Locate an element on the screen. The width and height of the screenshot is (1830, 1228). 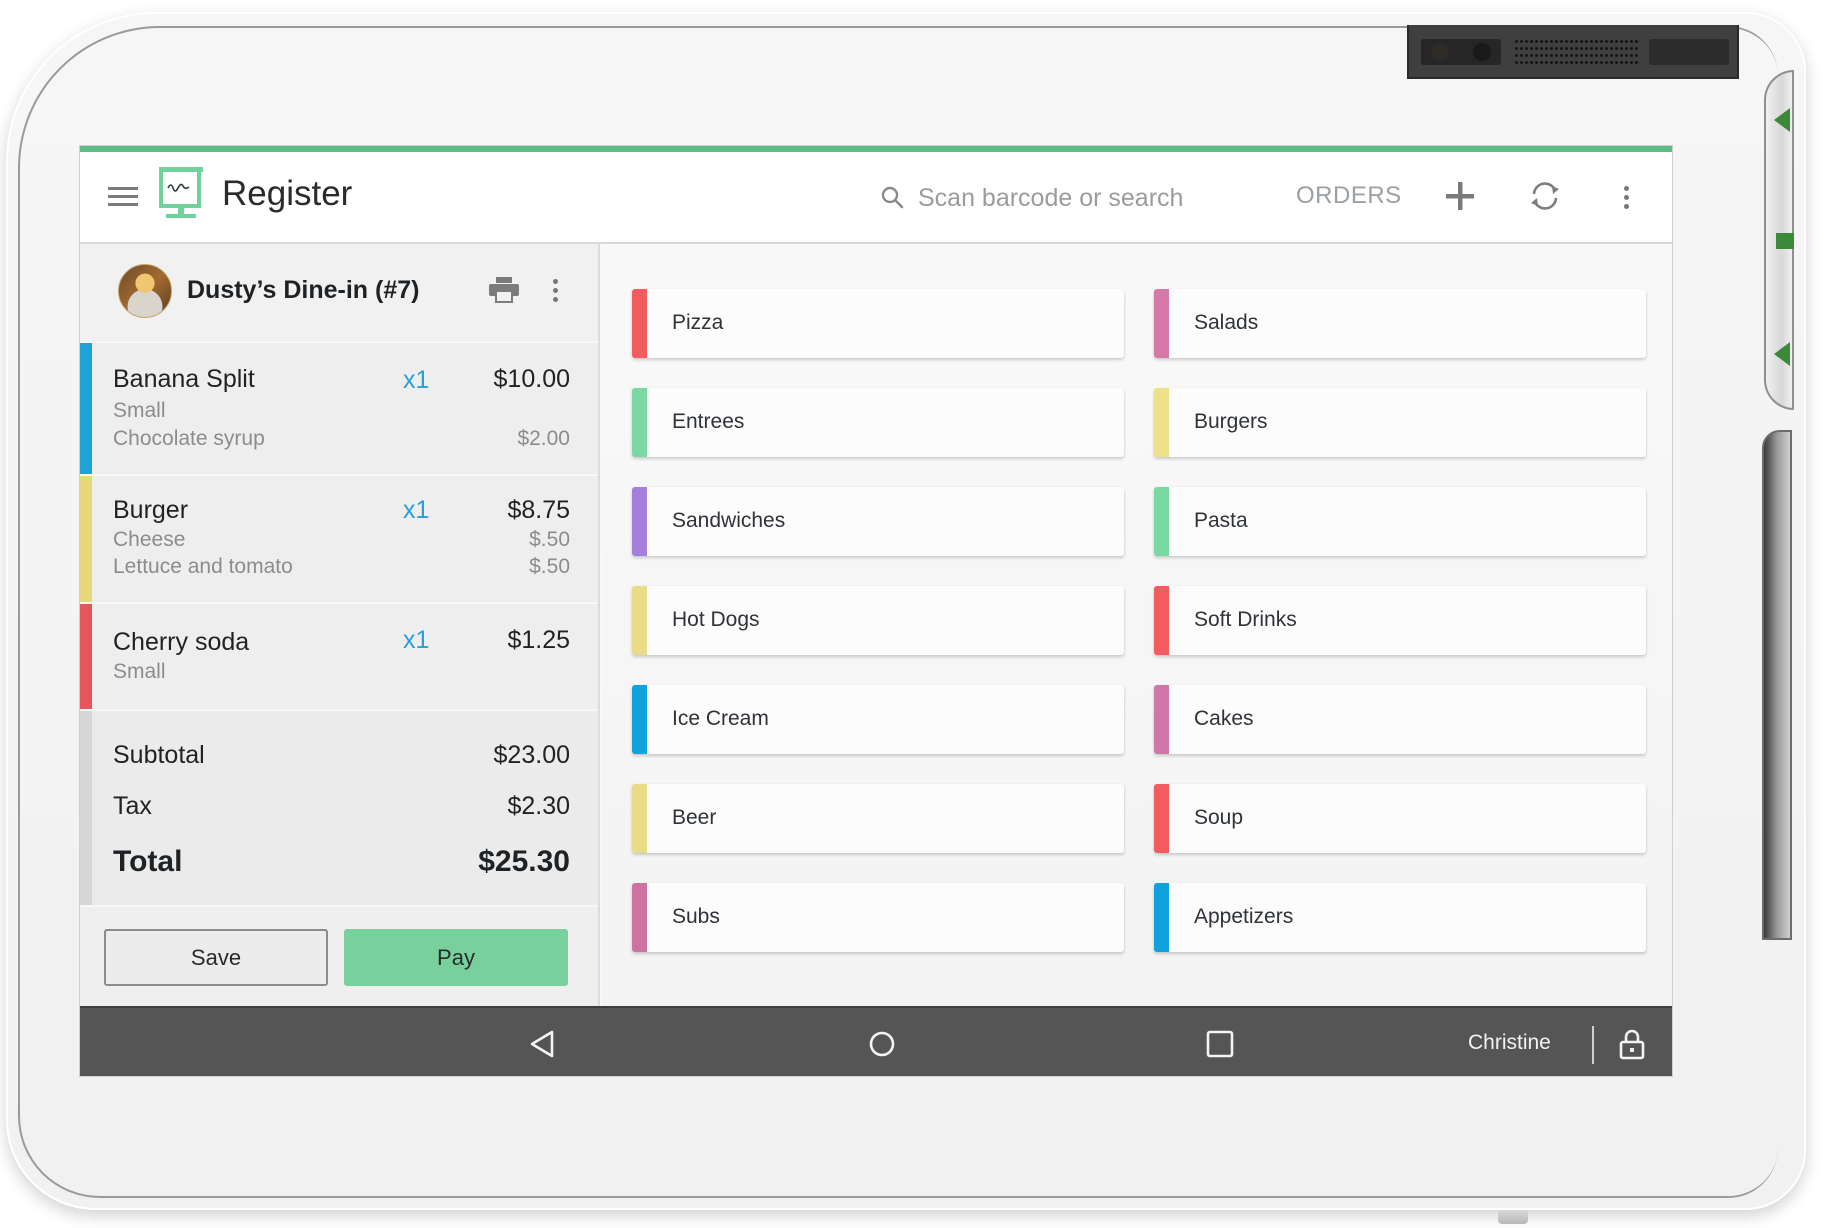
lock-icon is located at coordinates (1632, 1044).